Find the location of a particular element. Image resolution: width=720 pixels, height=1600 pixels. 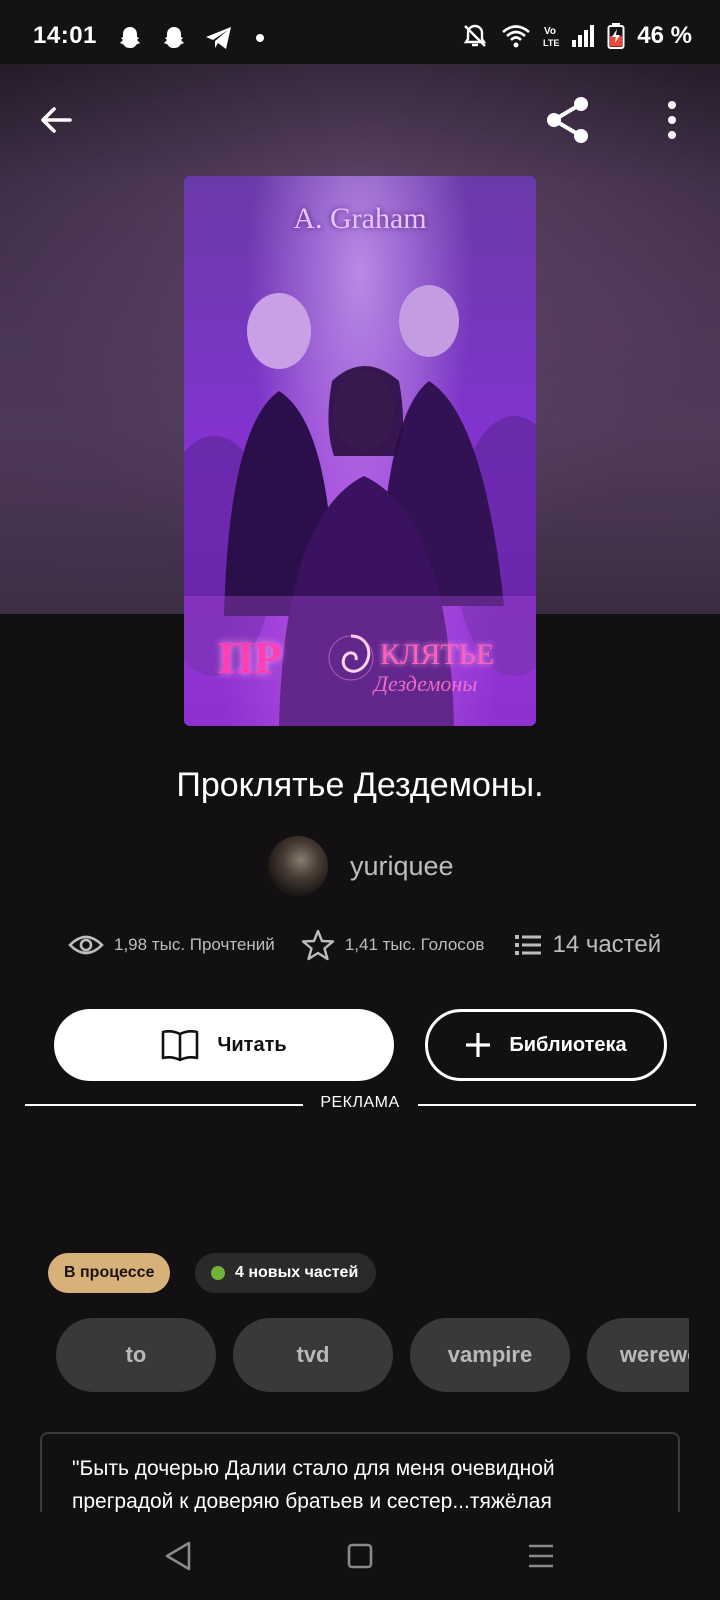

read-button: Читать is located at coordinates (224, 1045).